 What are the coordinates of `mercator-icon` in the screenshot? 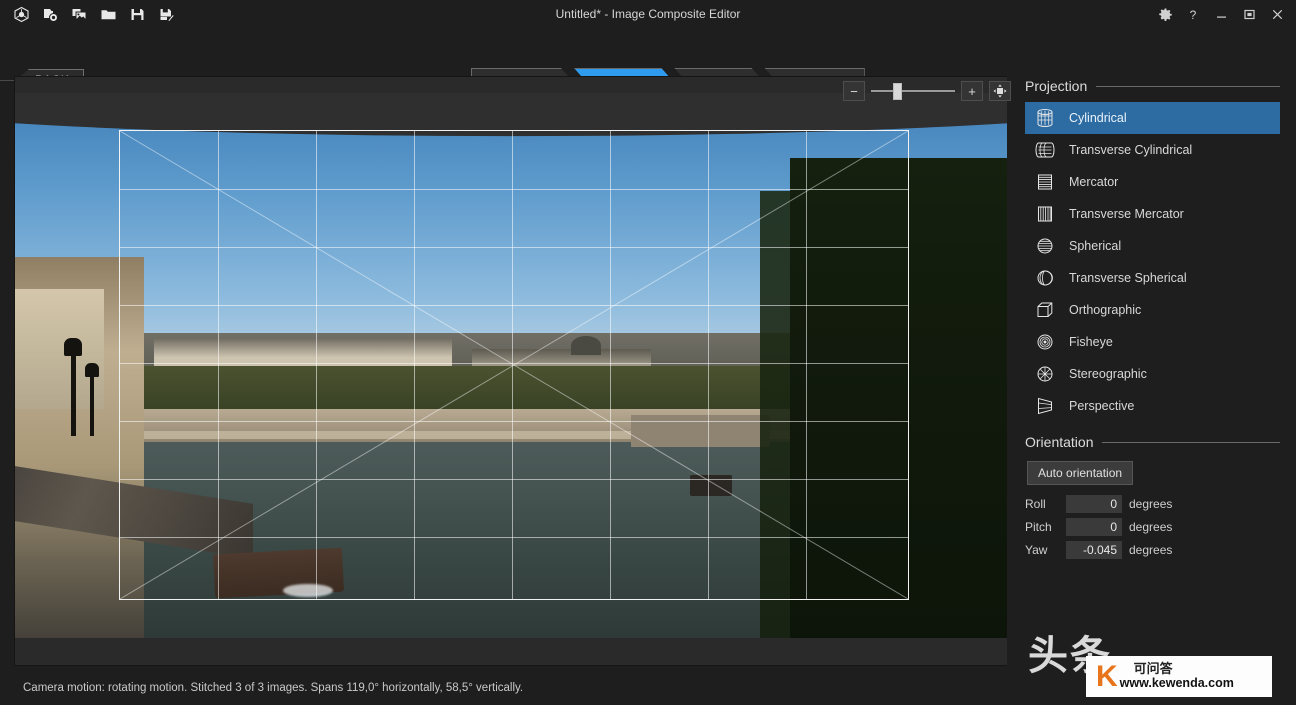 It's located at (1045, 182).